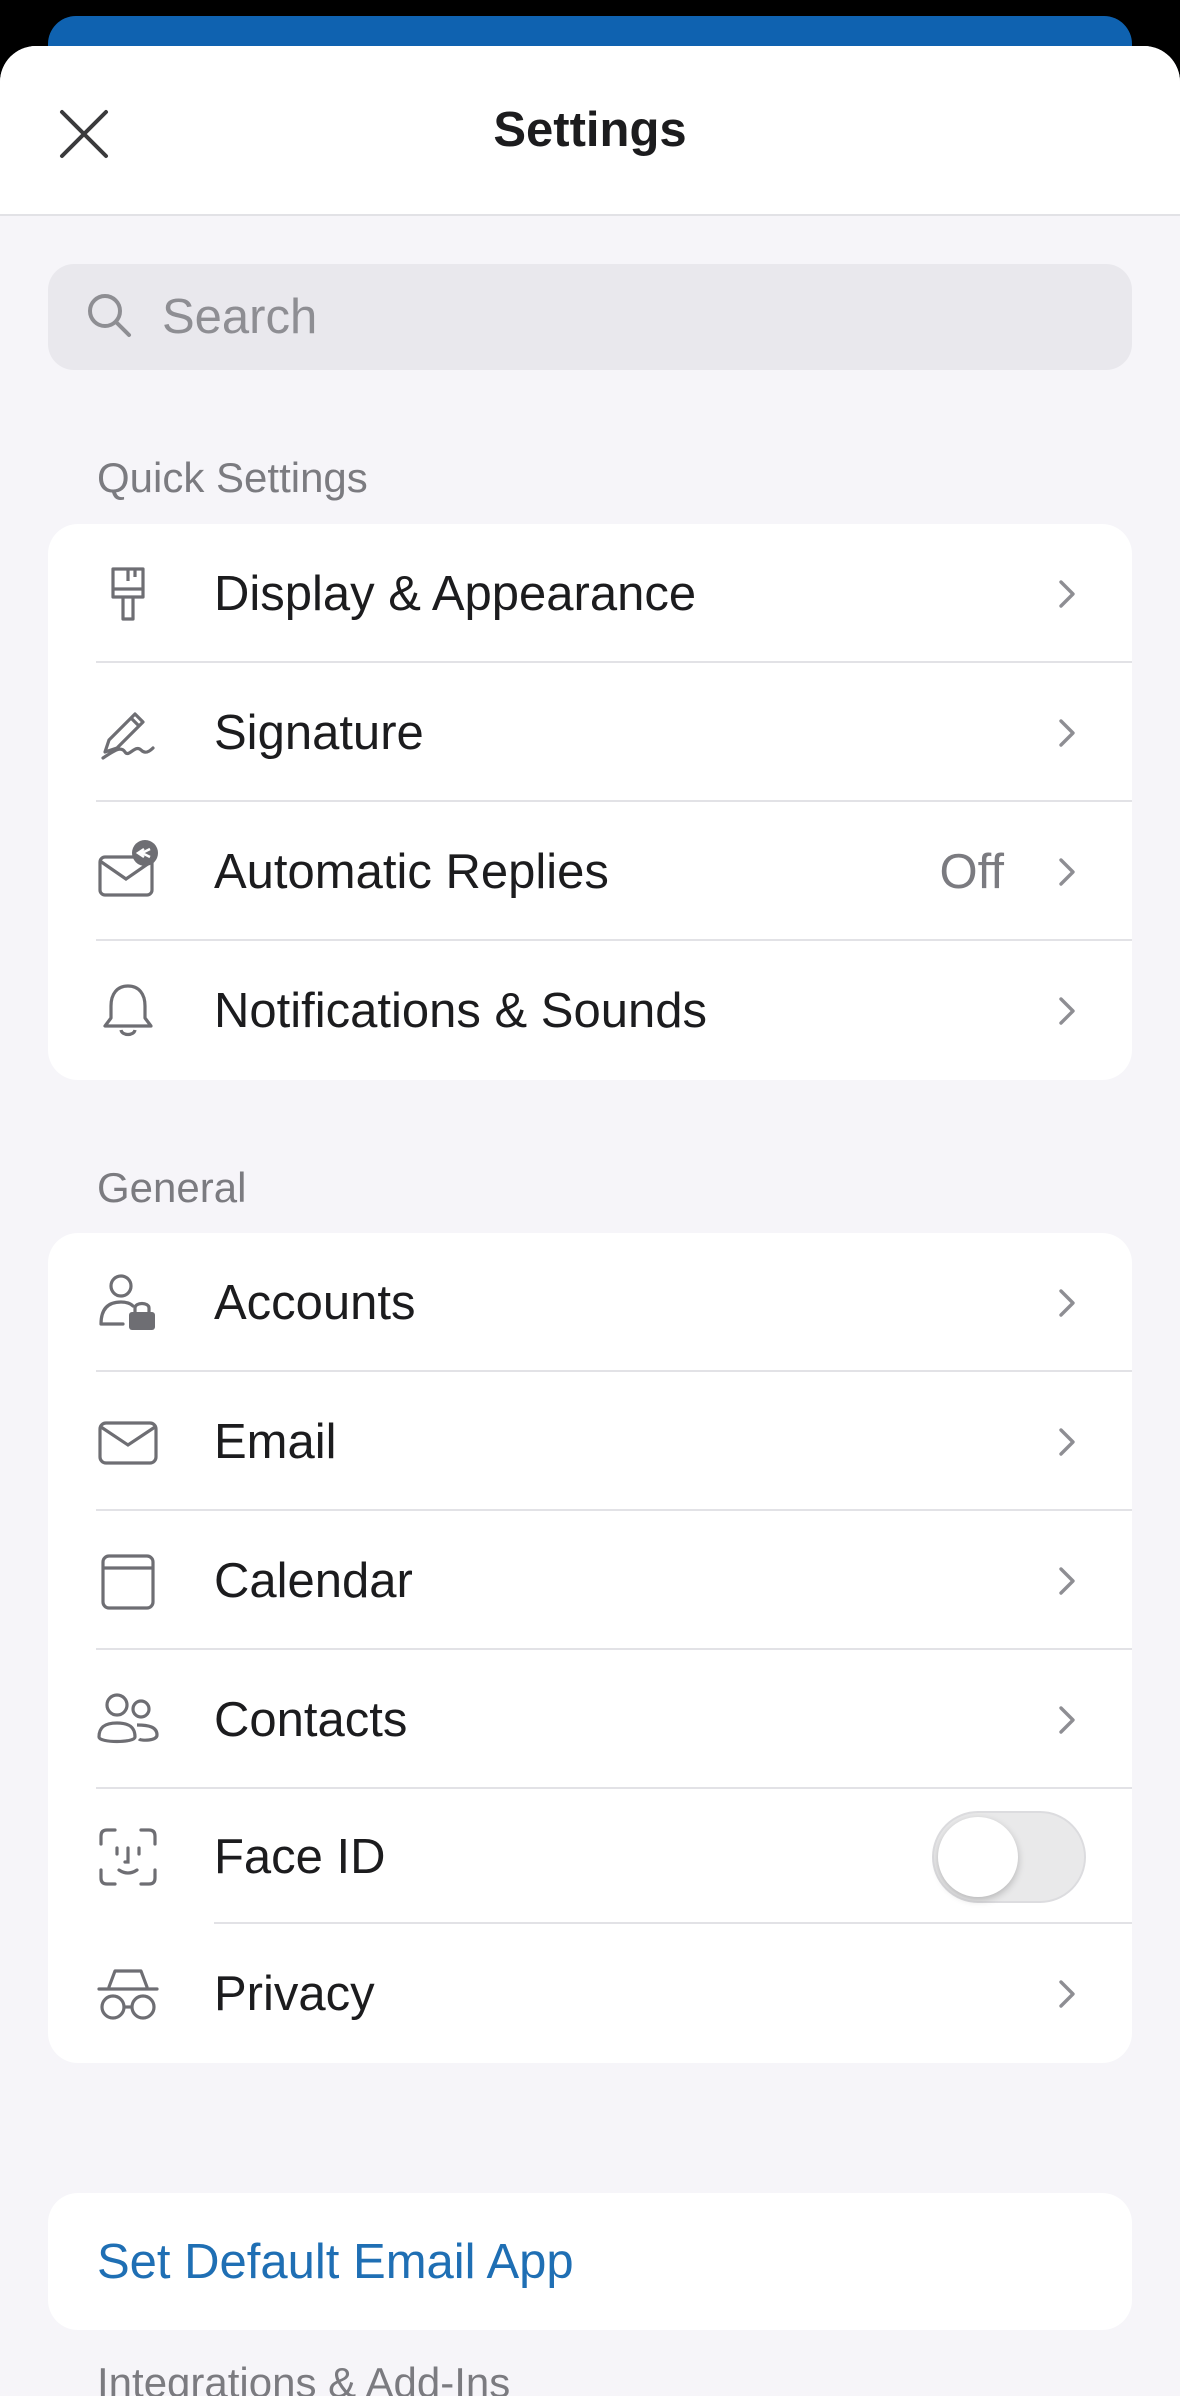 This screenshot has width=1180, height=2396. I want to click on status-value: Off, so click(971, 871).